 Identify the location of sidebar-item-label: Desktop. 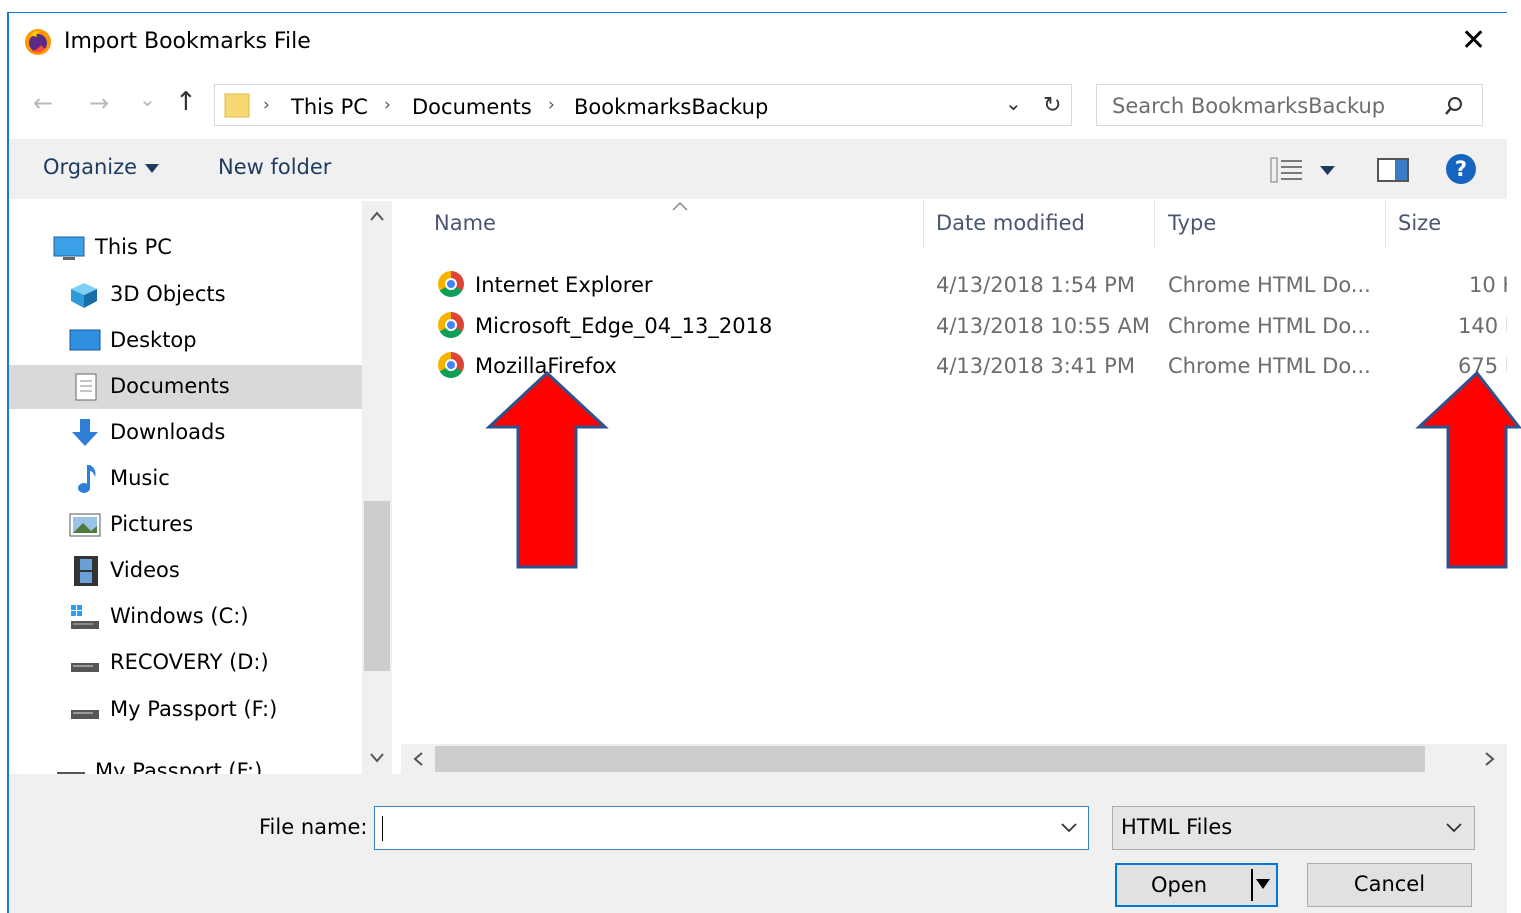
(153, 340).